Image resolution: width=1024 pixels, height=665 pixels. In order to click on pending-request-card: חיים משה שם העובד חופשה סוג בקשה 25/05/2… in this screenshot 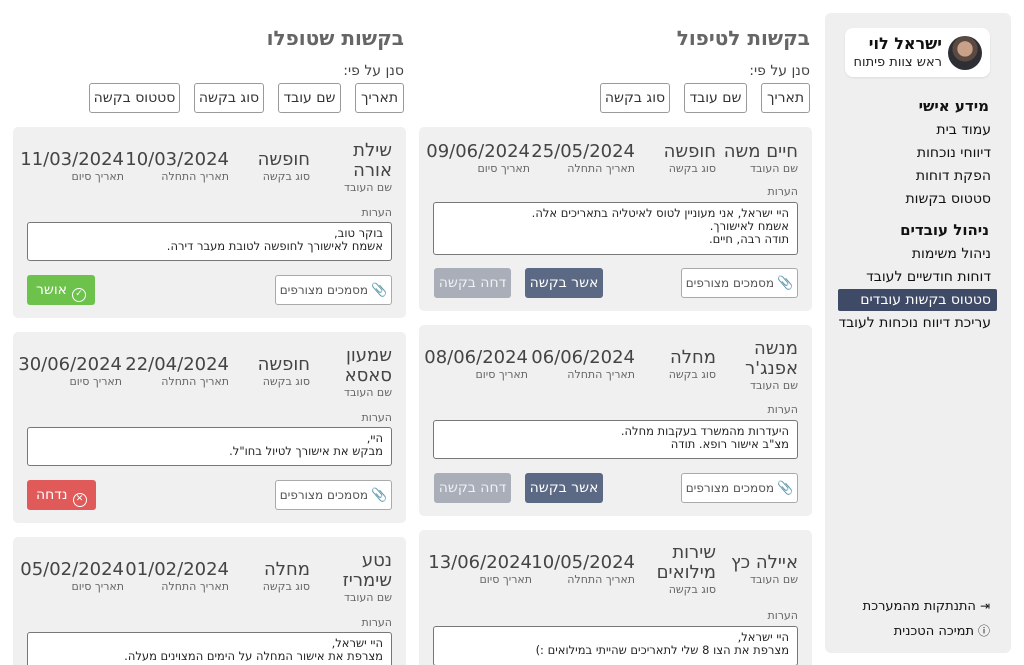, I will do `click(615, 219)`.